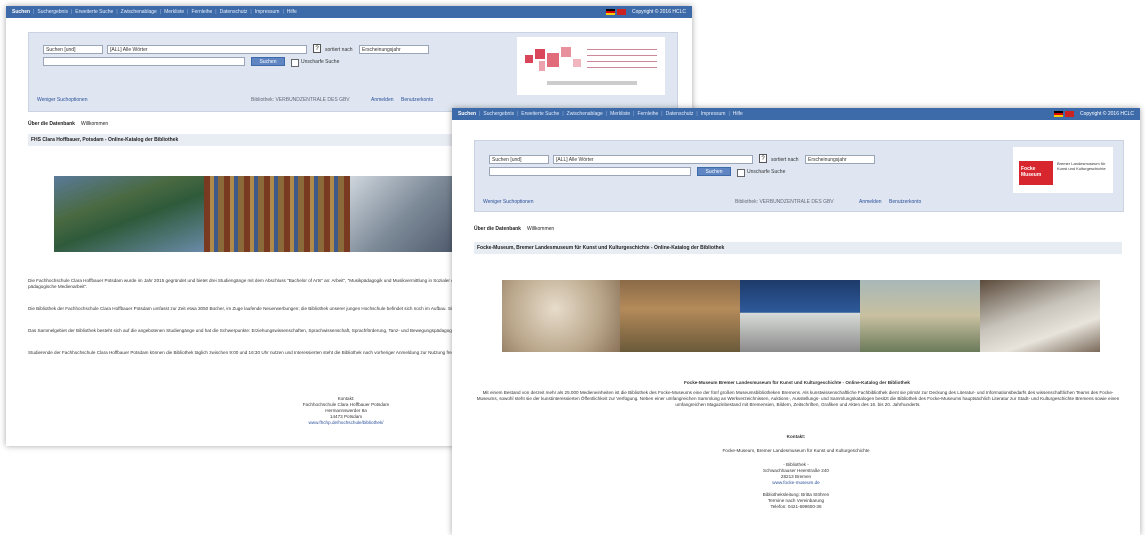 This screenshot has width=1145, height=535. Describe the element at coordinates (407, 214) in the screenshot. I see `banner-classroom-photo` at that location.